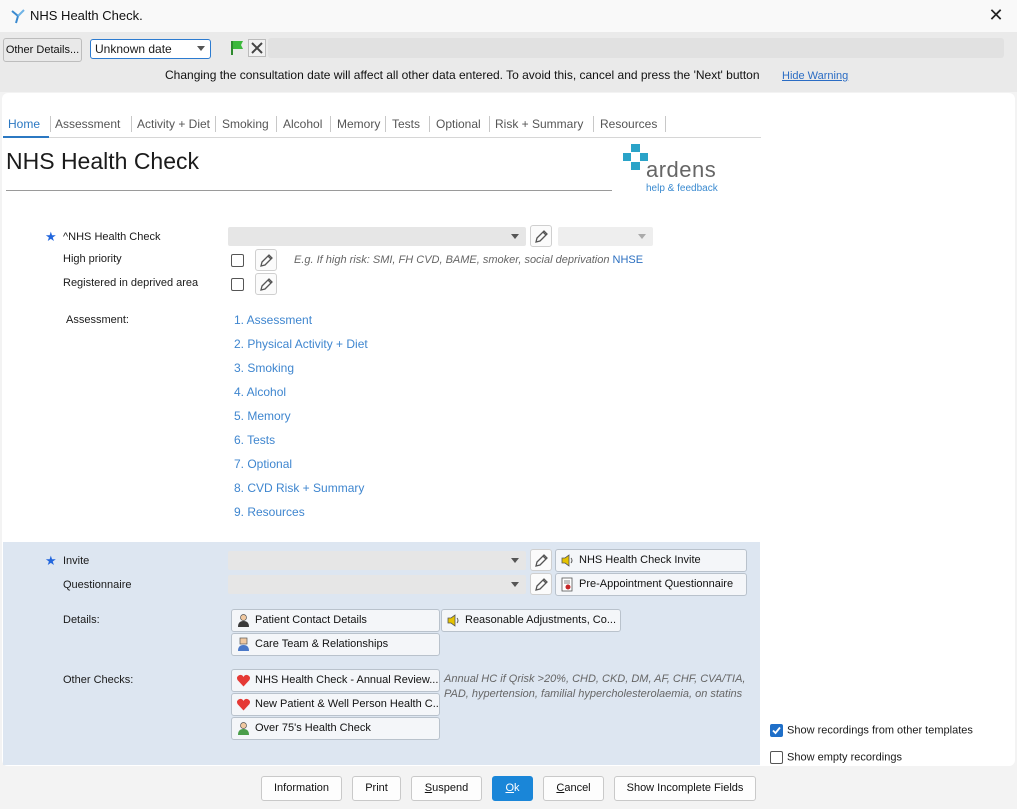  Describe the element at coordinates (640, 560) in the screenshot. I see `nhs-health-check-invite-label: NHS Health Check Invite` at that location.